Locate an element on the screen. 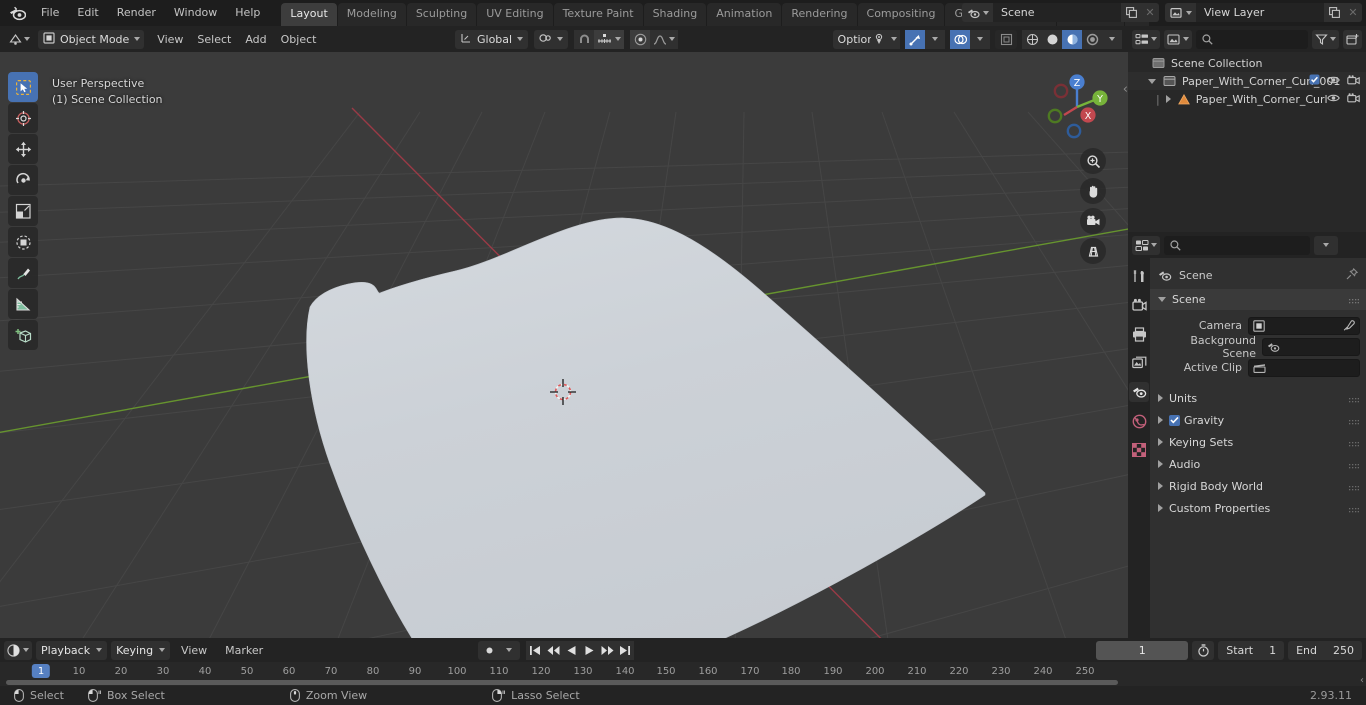  pin-icon is located at coordinates (1352, 275).